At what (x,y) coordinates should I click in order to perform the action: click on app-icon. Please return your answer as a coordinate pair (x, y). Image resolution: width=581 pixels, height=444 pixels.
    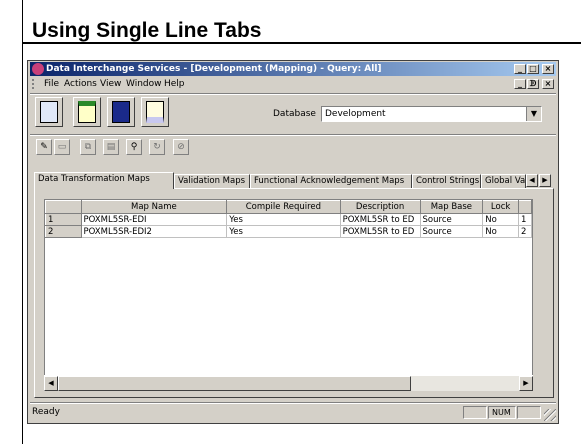
    Looking at the image, I should click on (38, 69).